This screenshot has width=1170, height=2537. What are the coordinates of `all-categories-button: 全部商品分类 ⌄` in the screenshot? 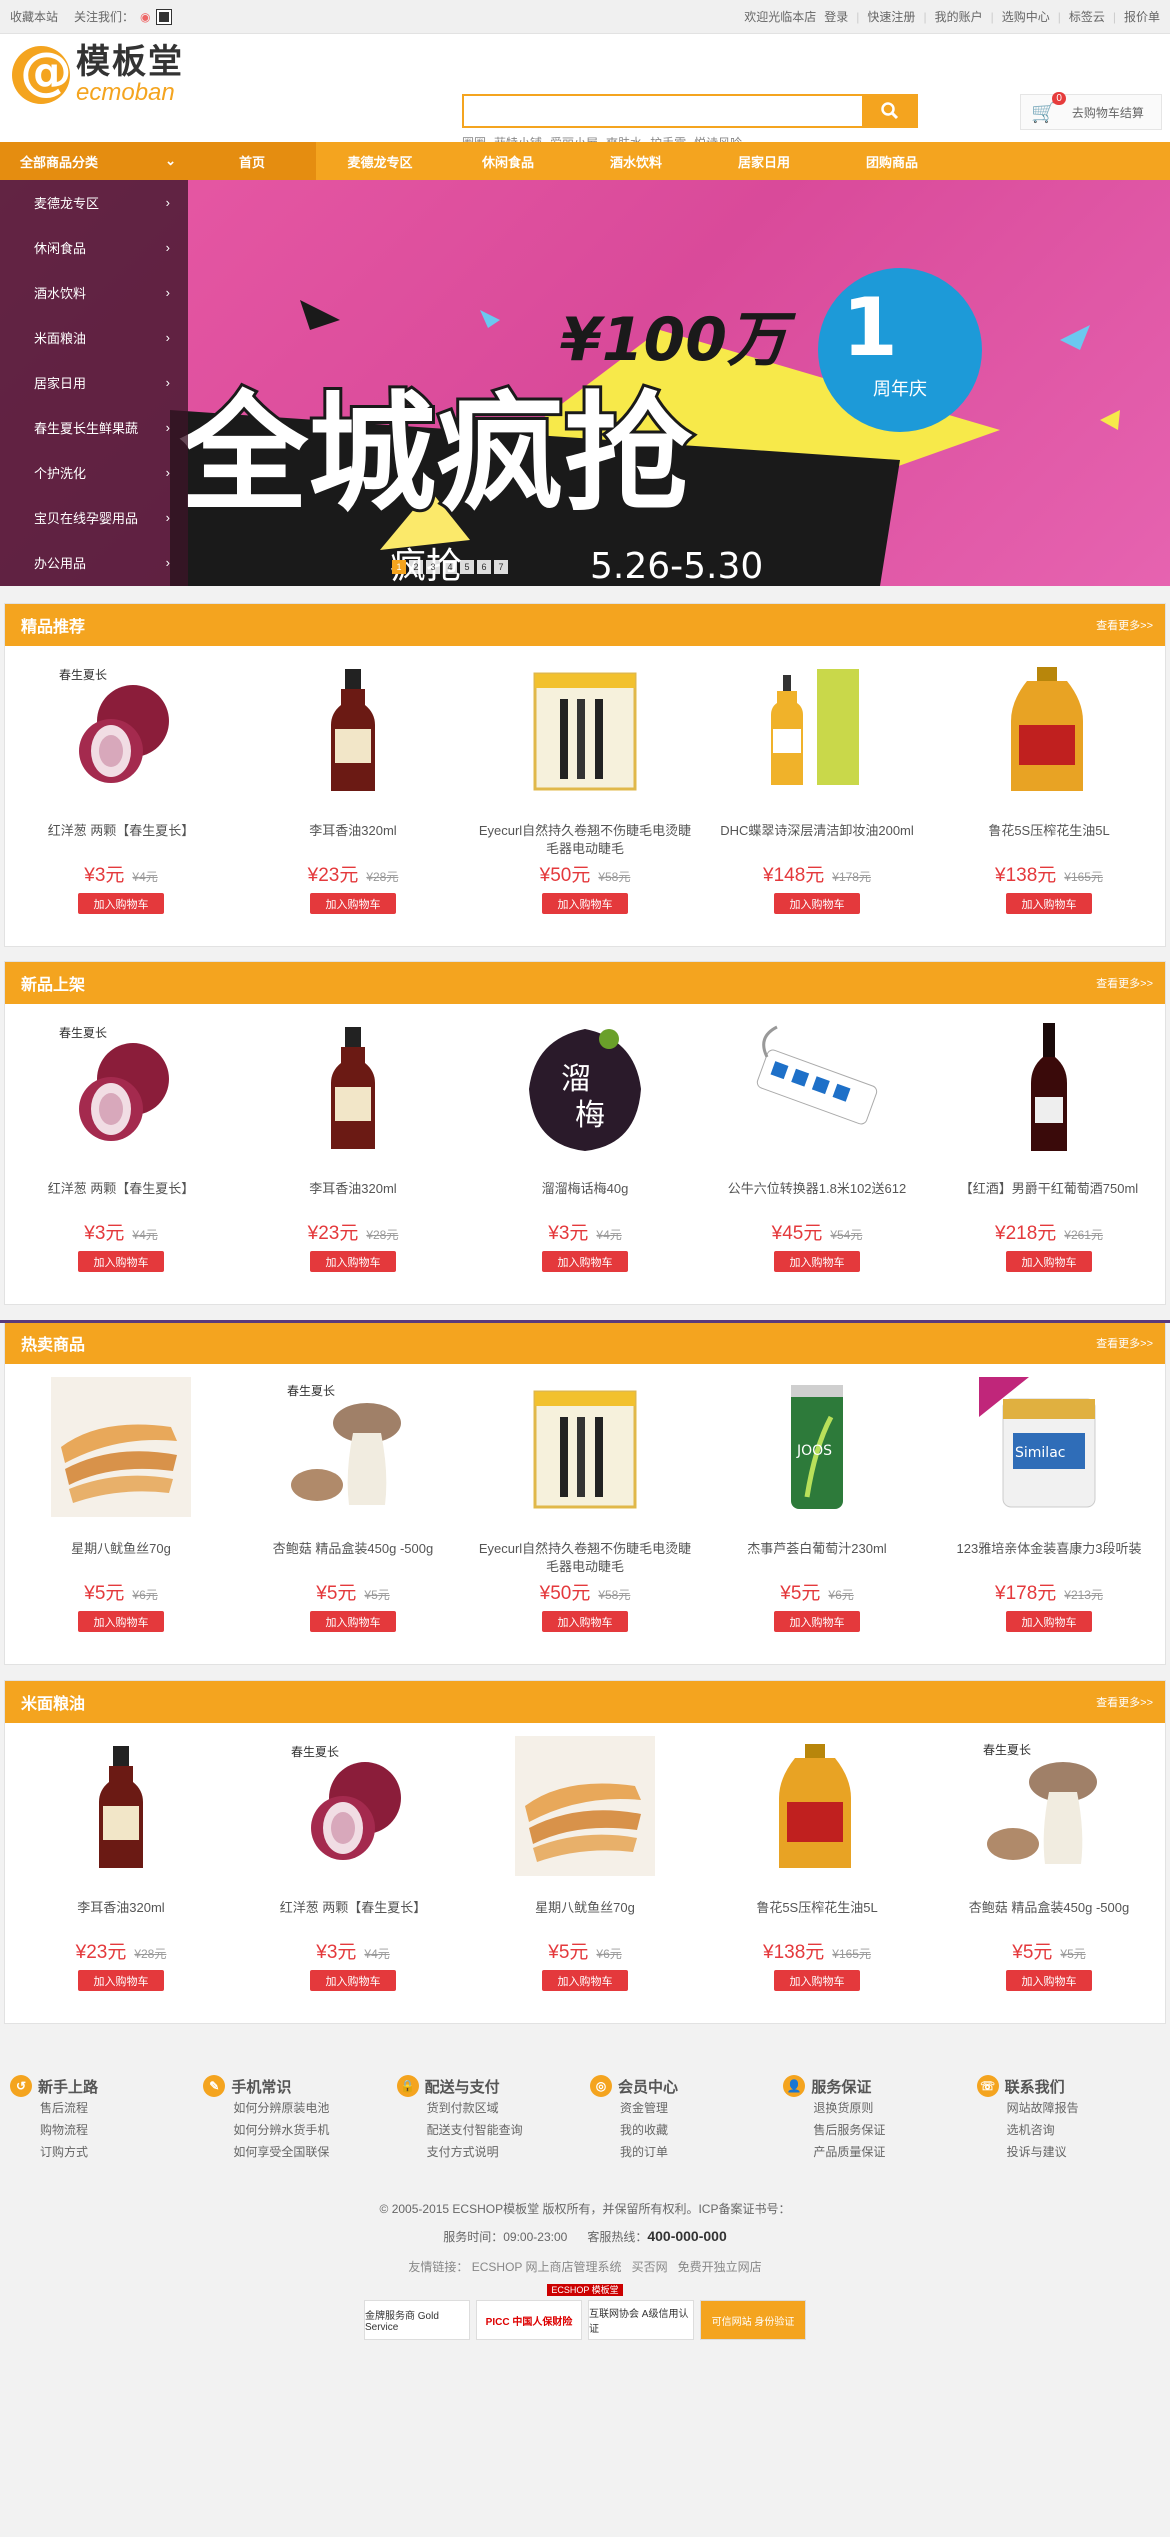 It's located at (94, 161).